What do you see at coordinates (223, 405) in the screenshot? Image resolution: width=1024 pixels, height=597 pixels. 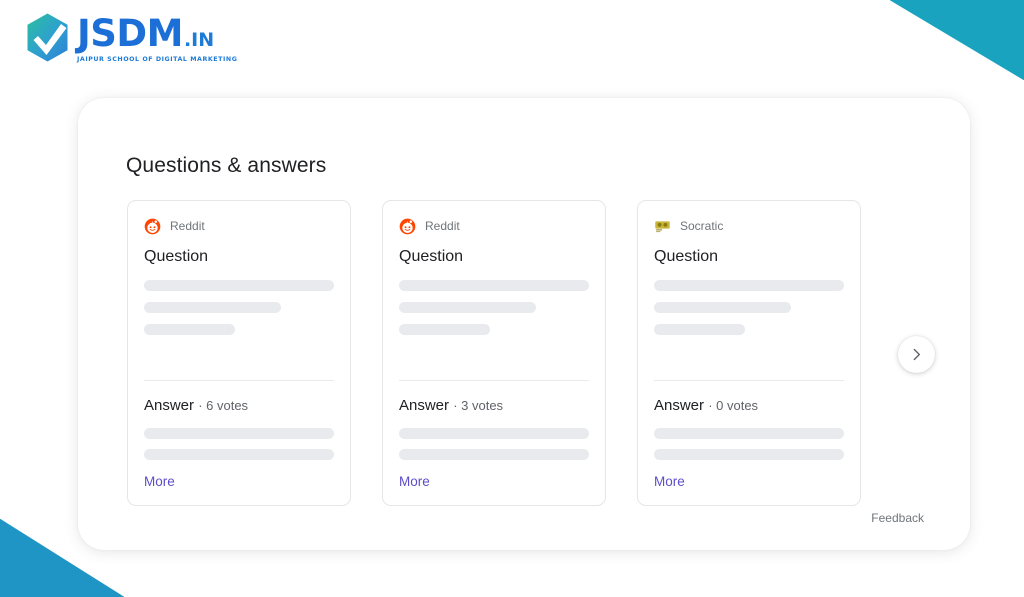 I see `answer-votes: · 6 votes` at bounding box center [223, 405].